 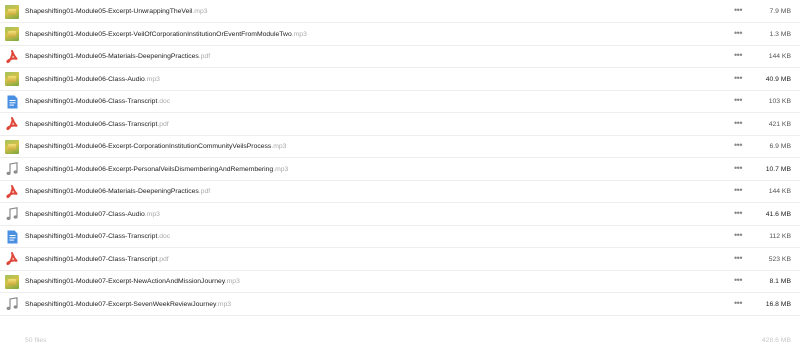 What do you see at coordinates (778, 214) in the screenshot?
I see `file-size: 41.6 MB` at bounding box center [778, 214].